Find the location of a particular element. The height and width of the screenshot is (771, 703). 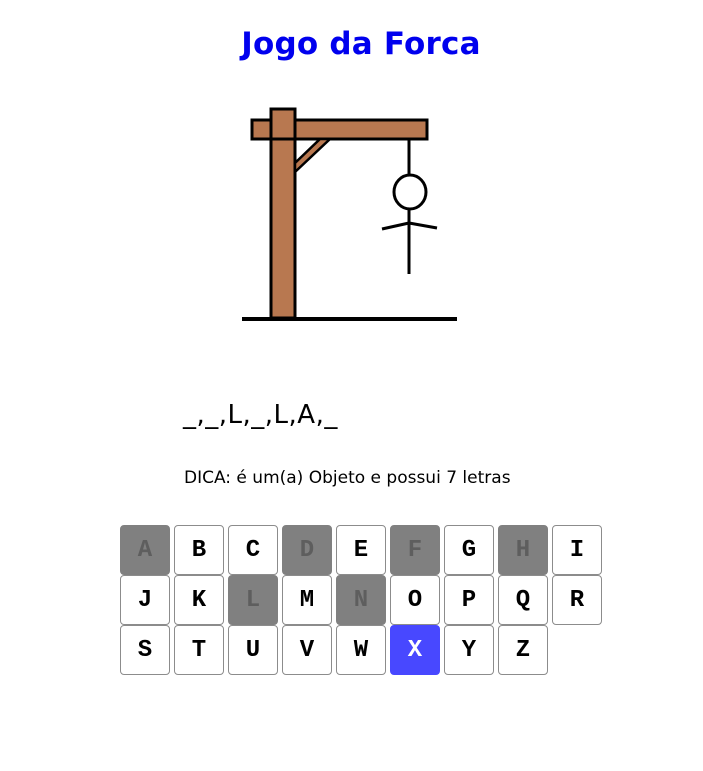

stickman-head is located at coordinates (410, 192).